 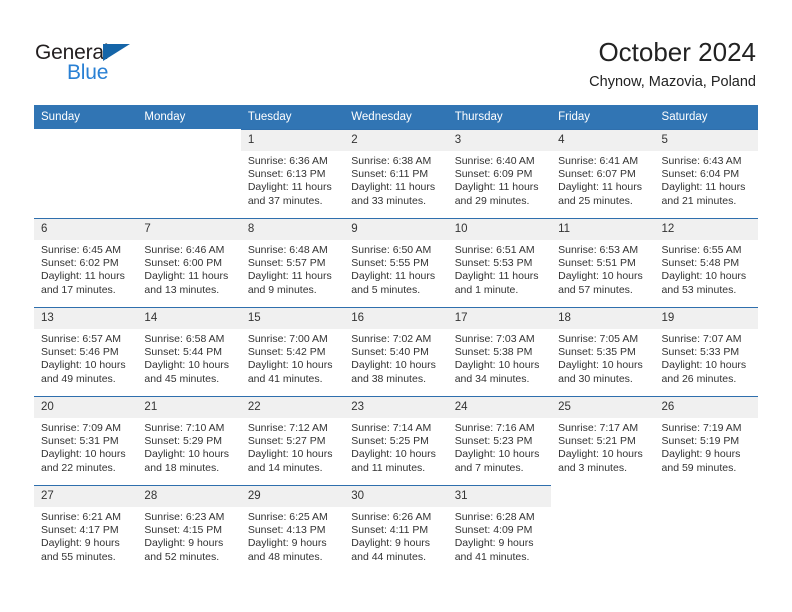 I want to click on sunrise-text: Sunrise: 6:58 AM, so click(x=184, y=339).